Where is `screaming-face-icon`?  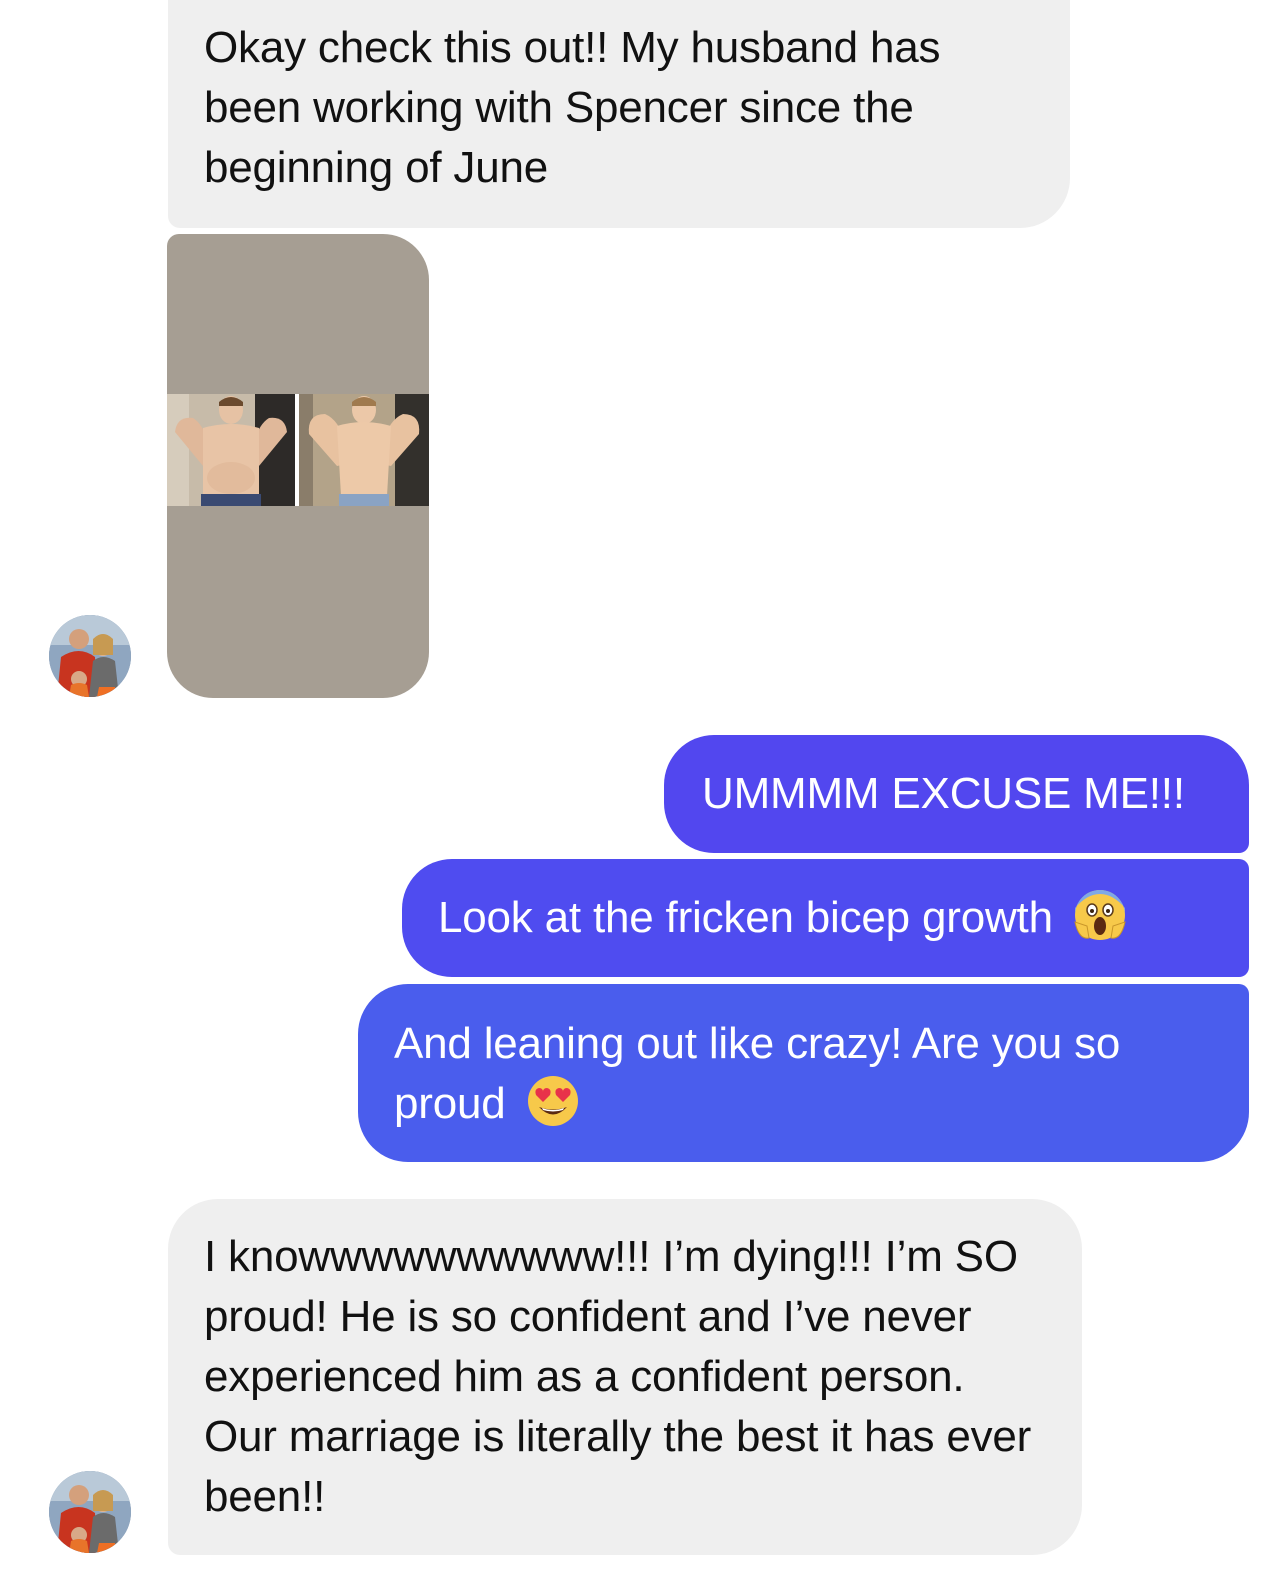 screaming-face-icon is located at coordinates (1100, 915).